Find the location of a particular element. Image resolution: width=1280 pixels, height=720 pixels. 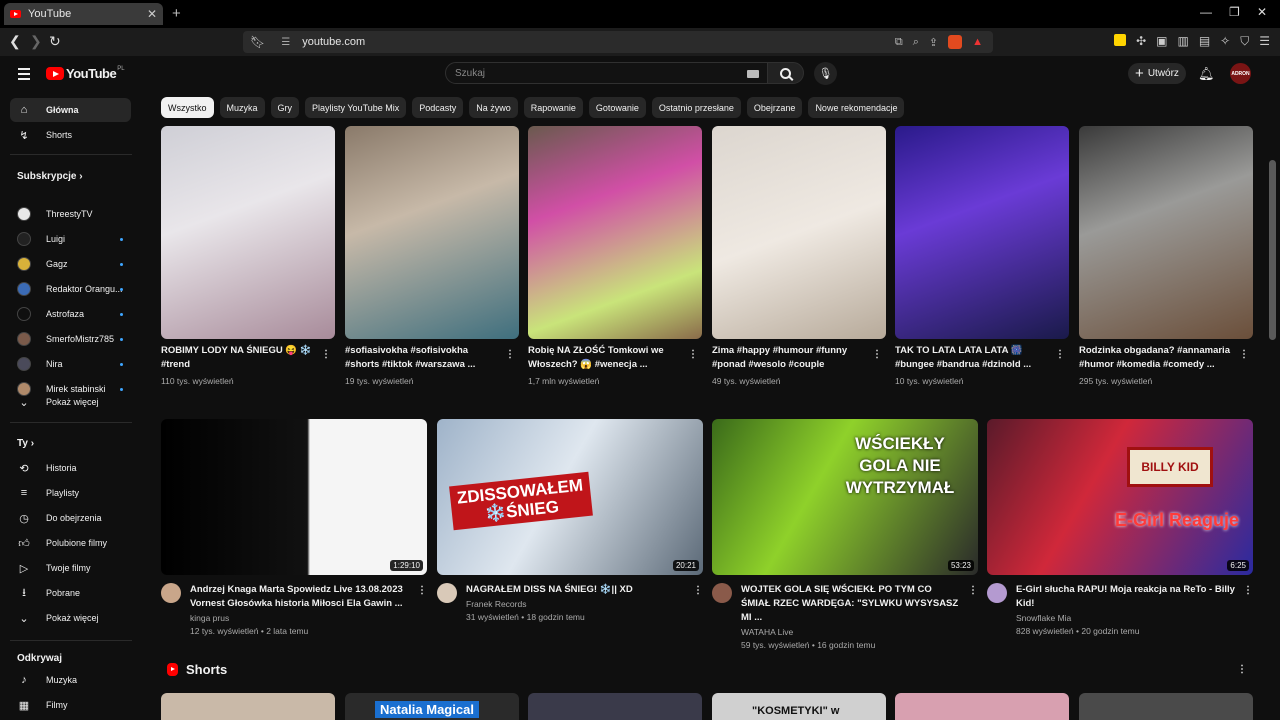

share-icon: ⇪ is located at coordinates (933, 42).